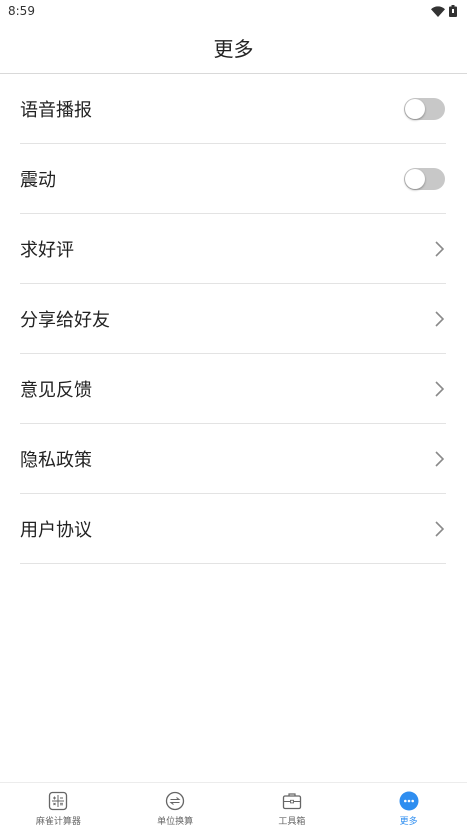 The height and width of the screenshot is (831, 467). What do you see at coordinates (47, 250) in the screenshot?
I see `rate-us-label: 求好评` at bounding box center [47, 250].